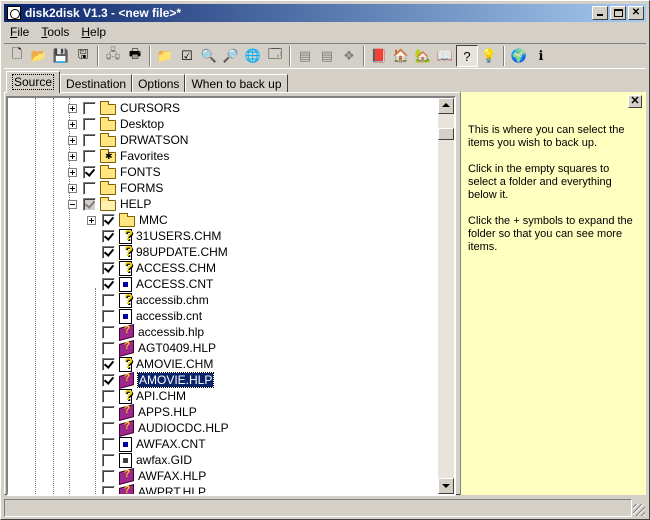  I want to click on tip-button: 💡, so click(489, 56).